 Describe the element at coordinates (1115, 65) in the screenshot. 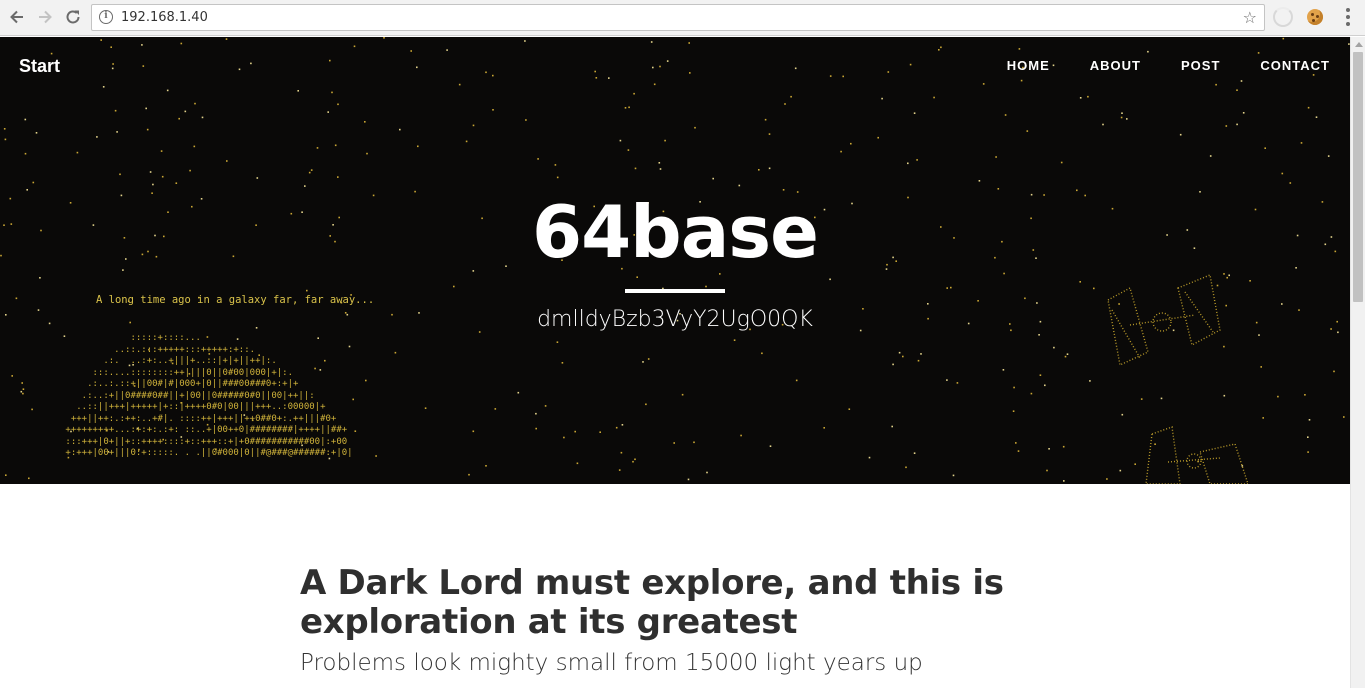

I see `nav-about-link: ABOUT` at that location.